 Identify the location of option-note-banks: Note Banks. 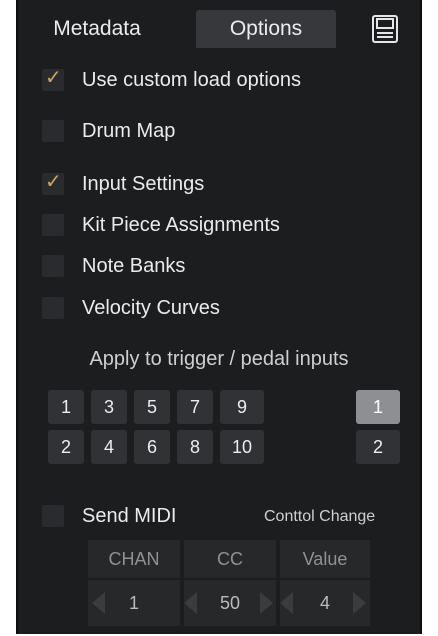
(113, 266).